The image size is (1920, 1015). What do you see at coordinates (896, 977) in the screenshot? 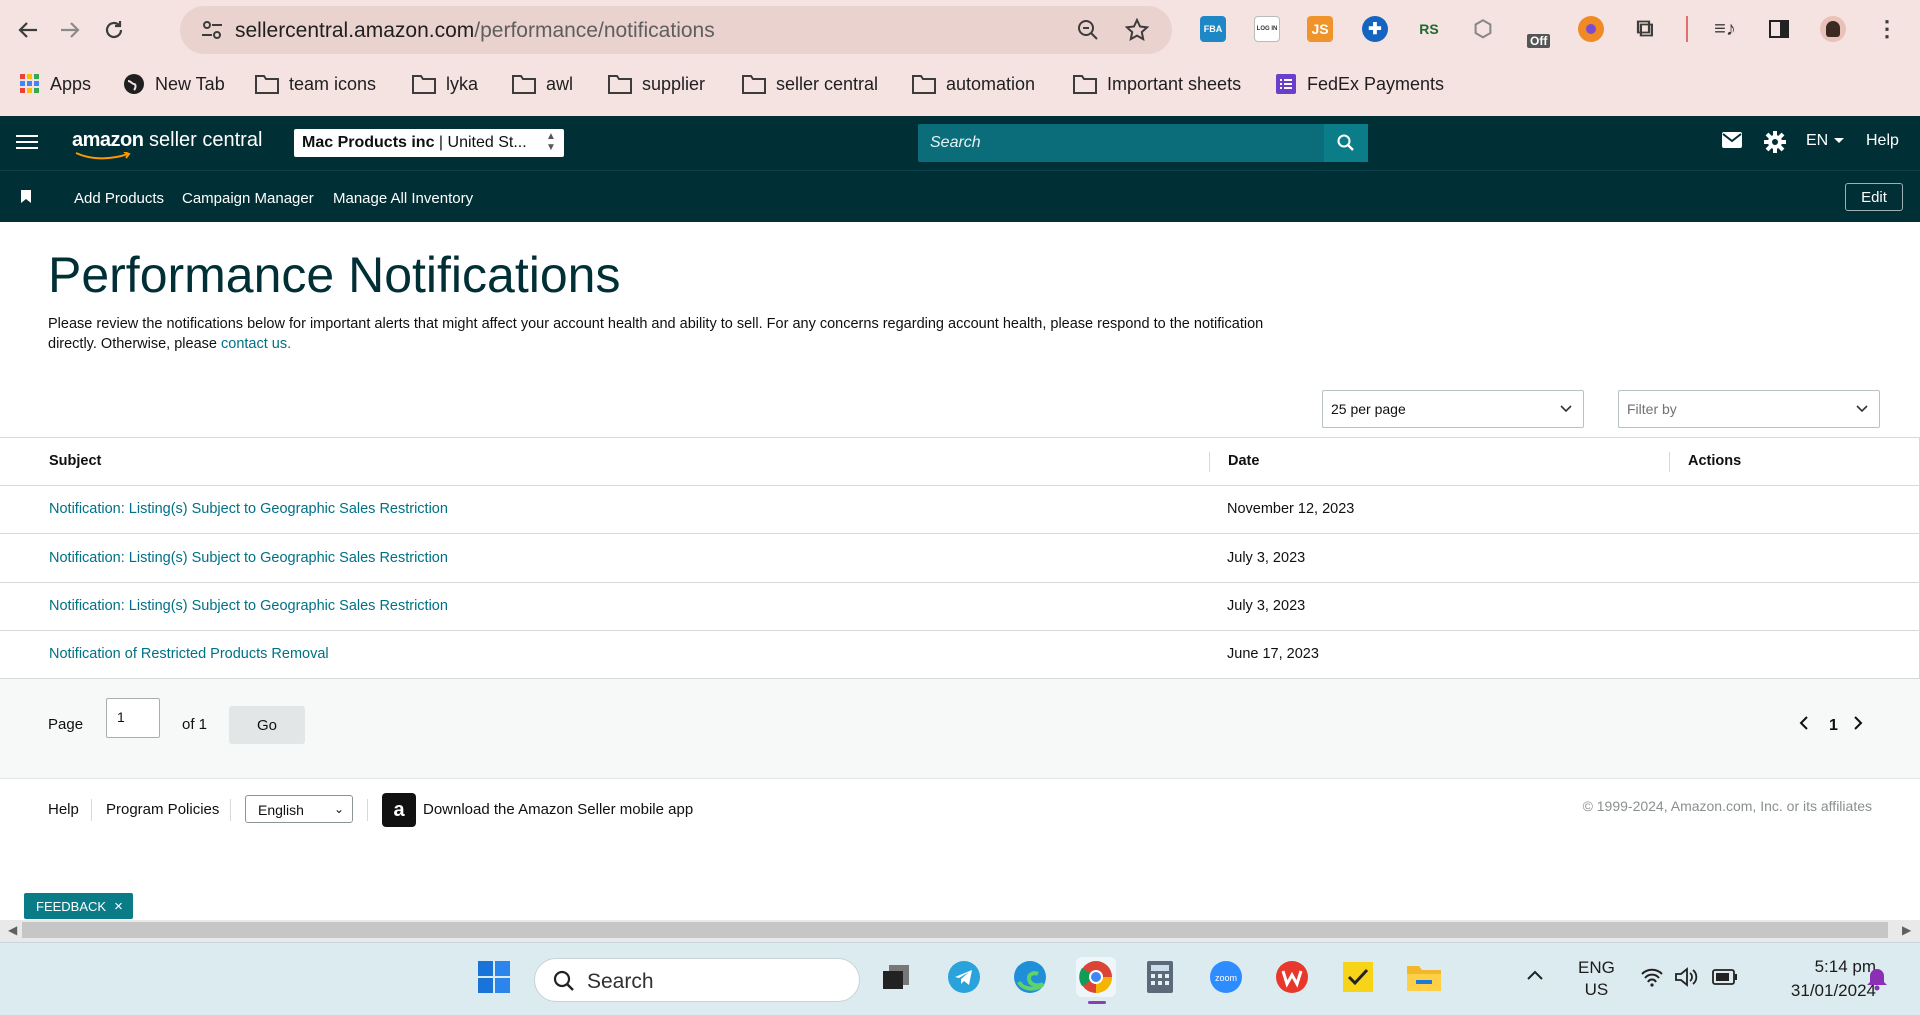
I see `task-view-icon` at bounding box center [896, 977].